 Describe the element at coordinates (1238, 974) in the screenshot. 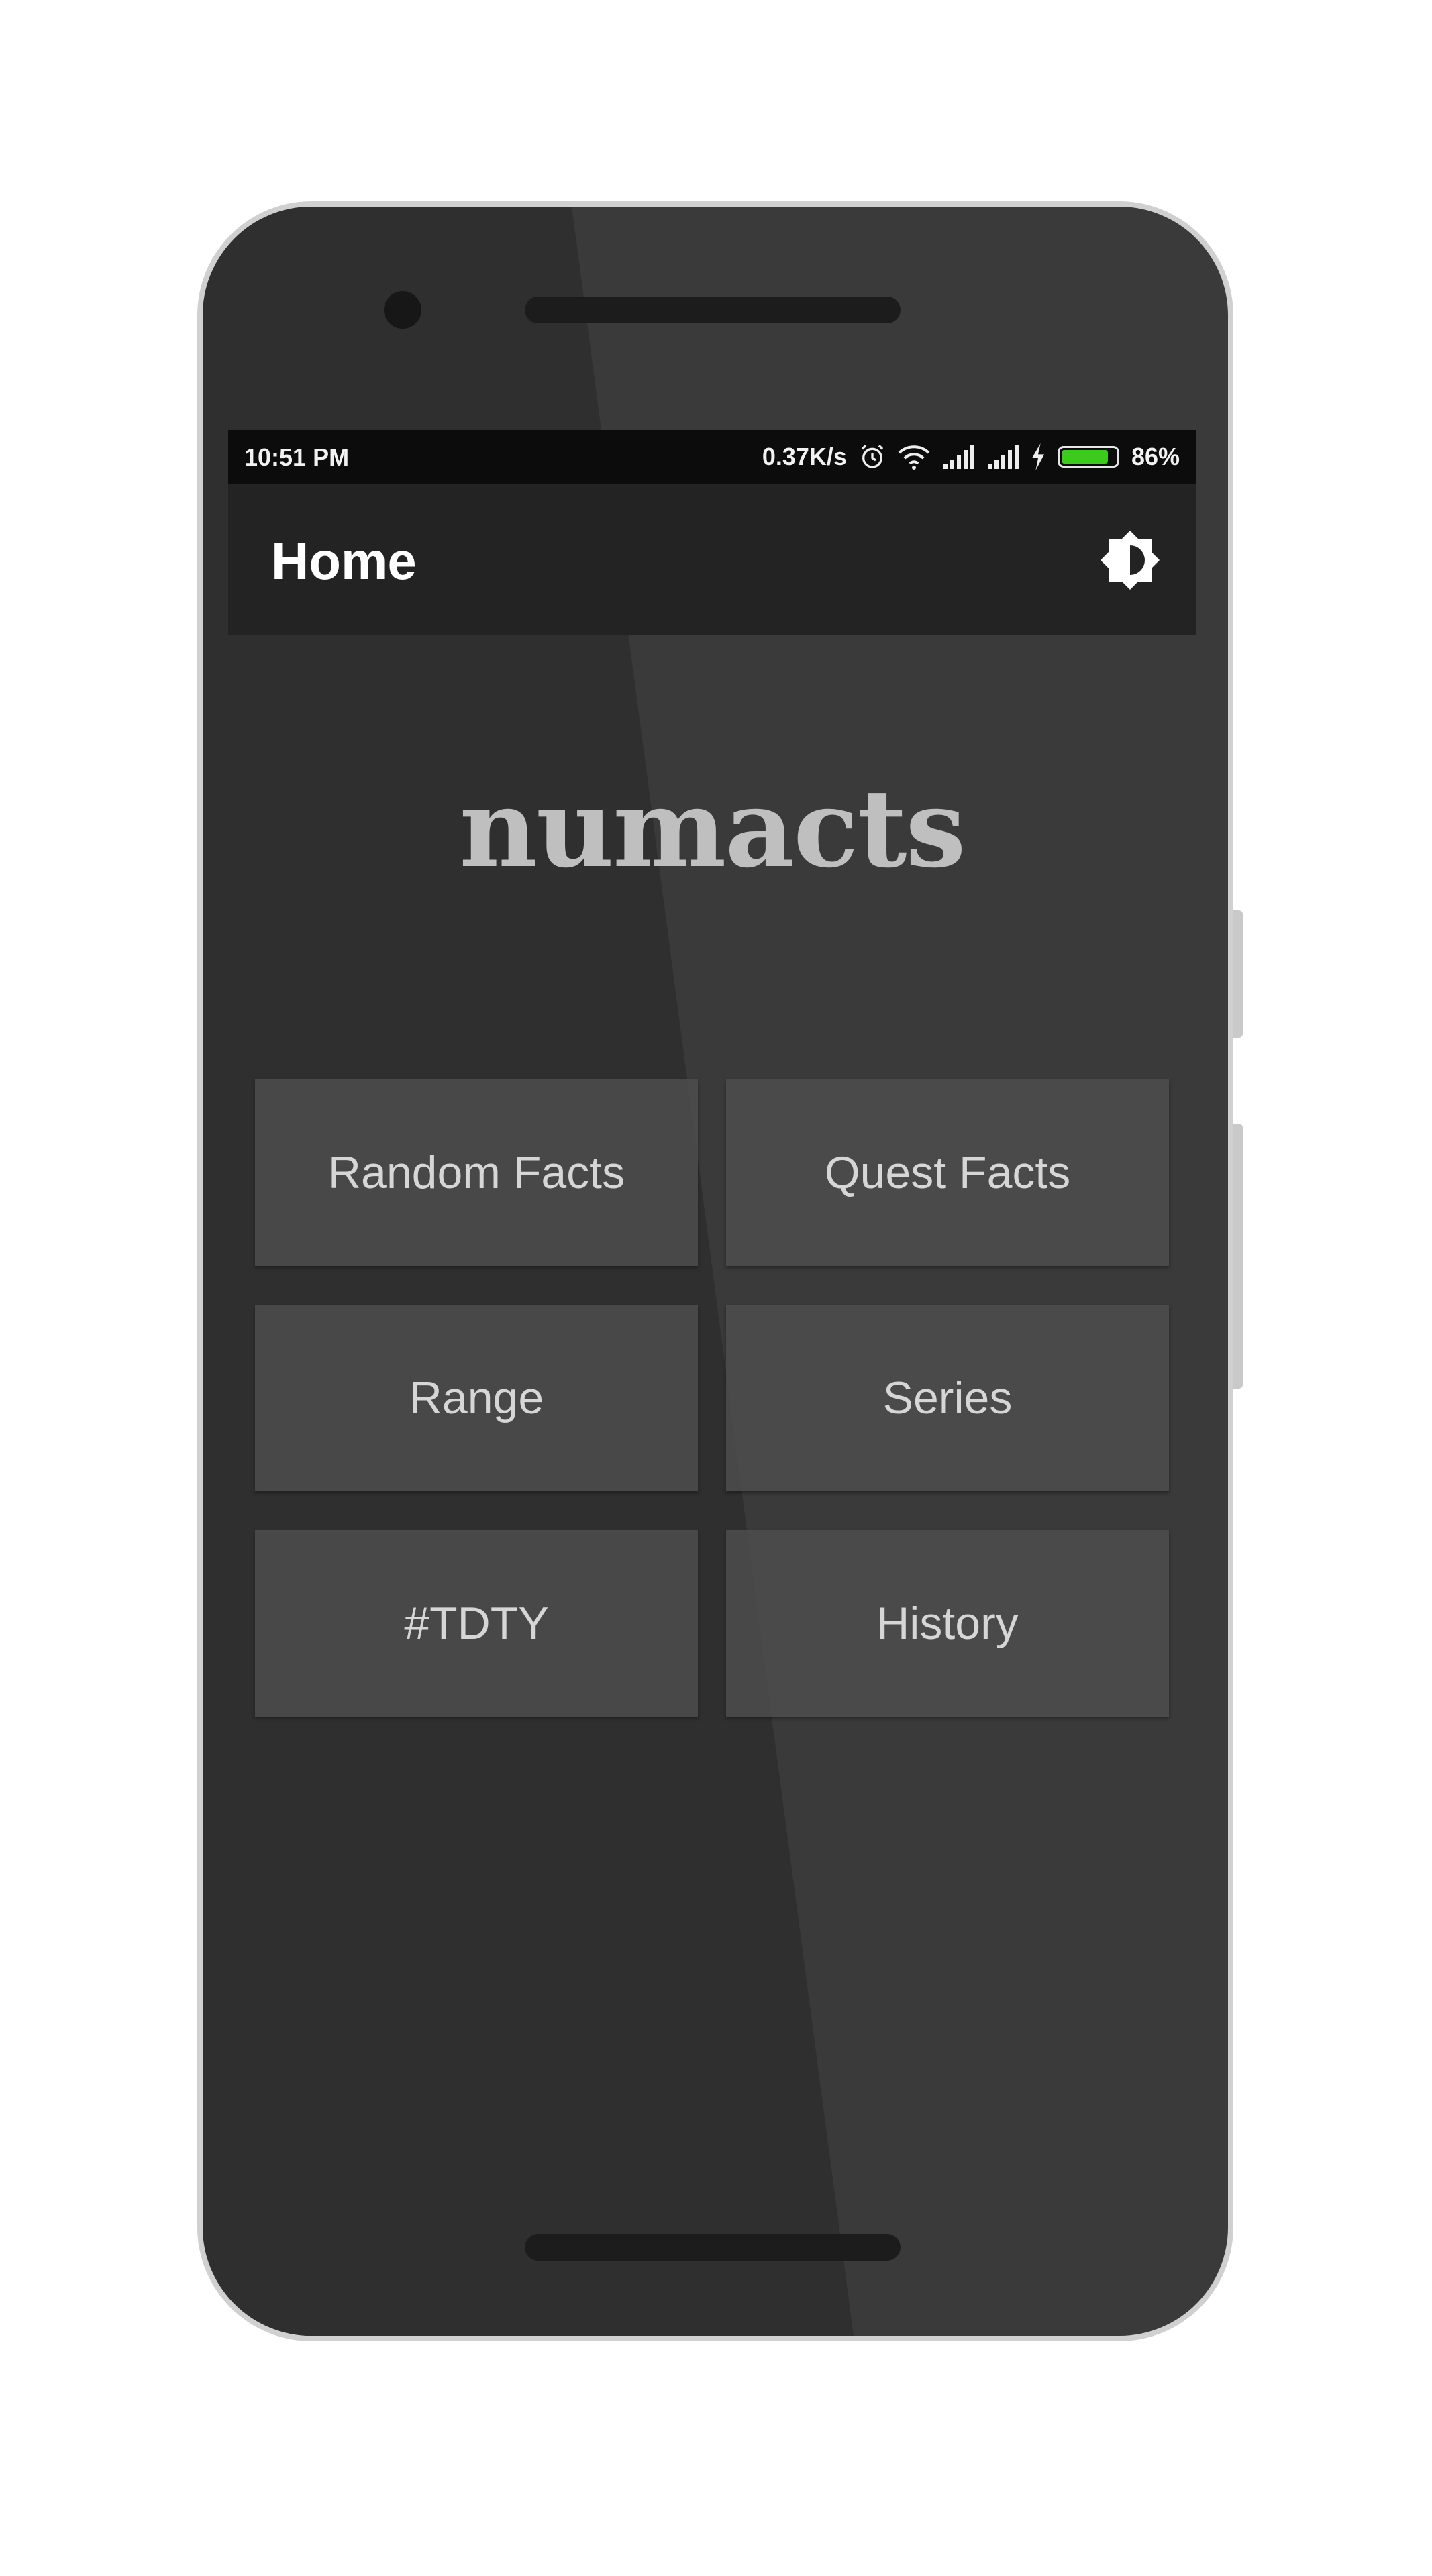

I see `volume-button` at that location.